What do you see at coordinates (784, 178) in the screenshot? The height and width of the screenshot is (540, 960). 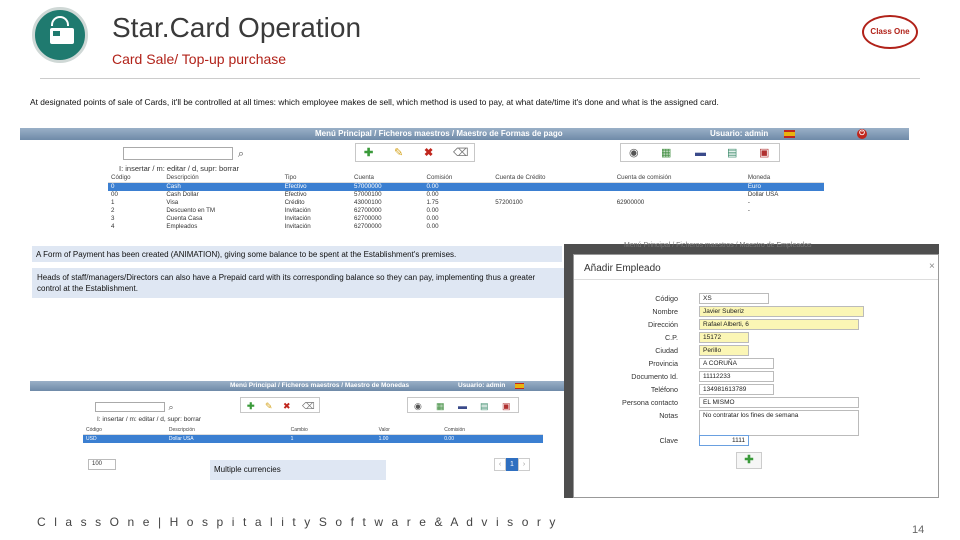 I see `column-header: Moneda` at bounding box center [784, 178].